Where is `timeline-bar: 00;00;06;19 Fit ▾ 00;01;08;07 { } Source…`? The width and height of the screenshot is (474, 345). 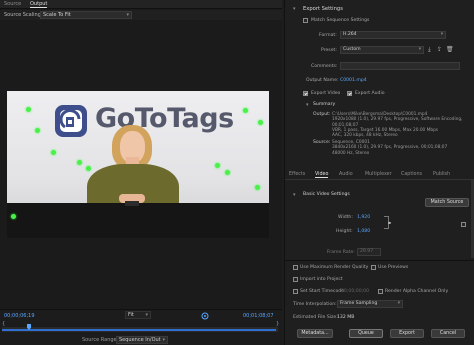 timeline-bar: 00;00;06;19 Fit ▾ 00;01;08;07 { } Source… is located at coordinates (141, 327).